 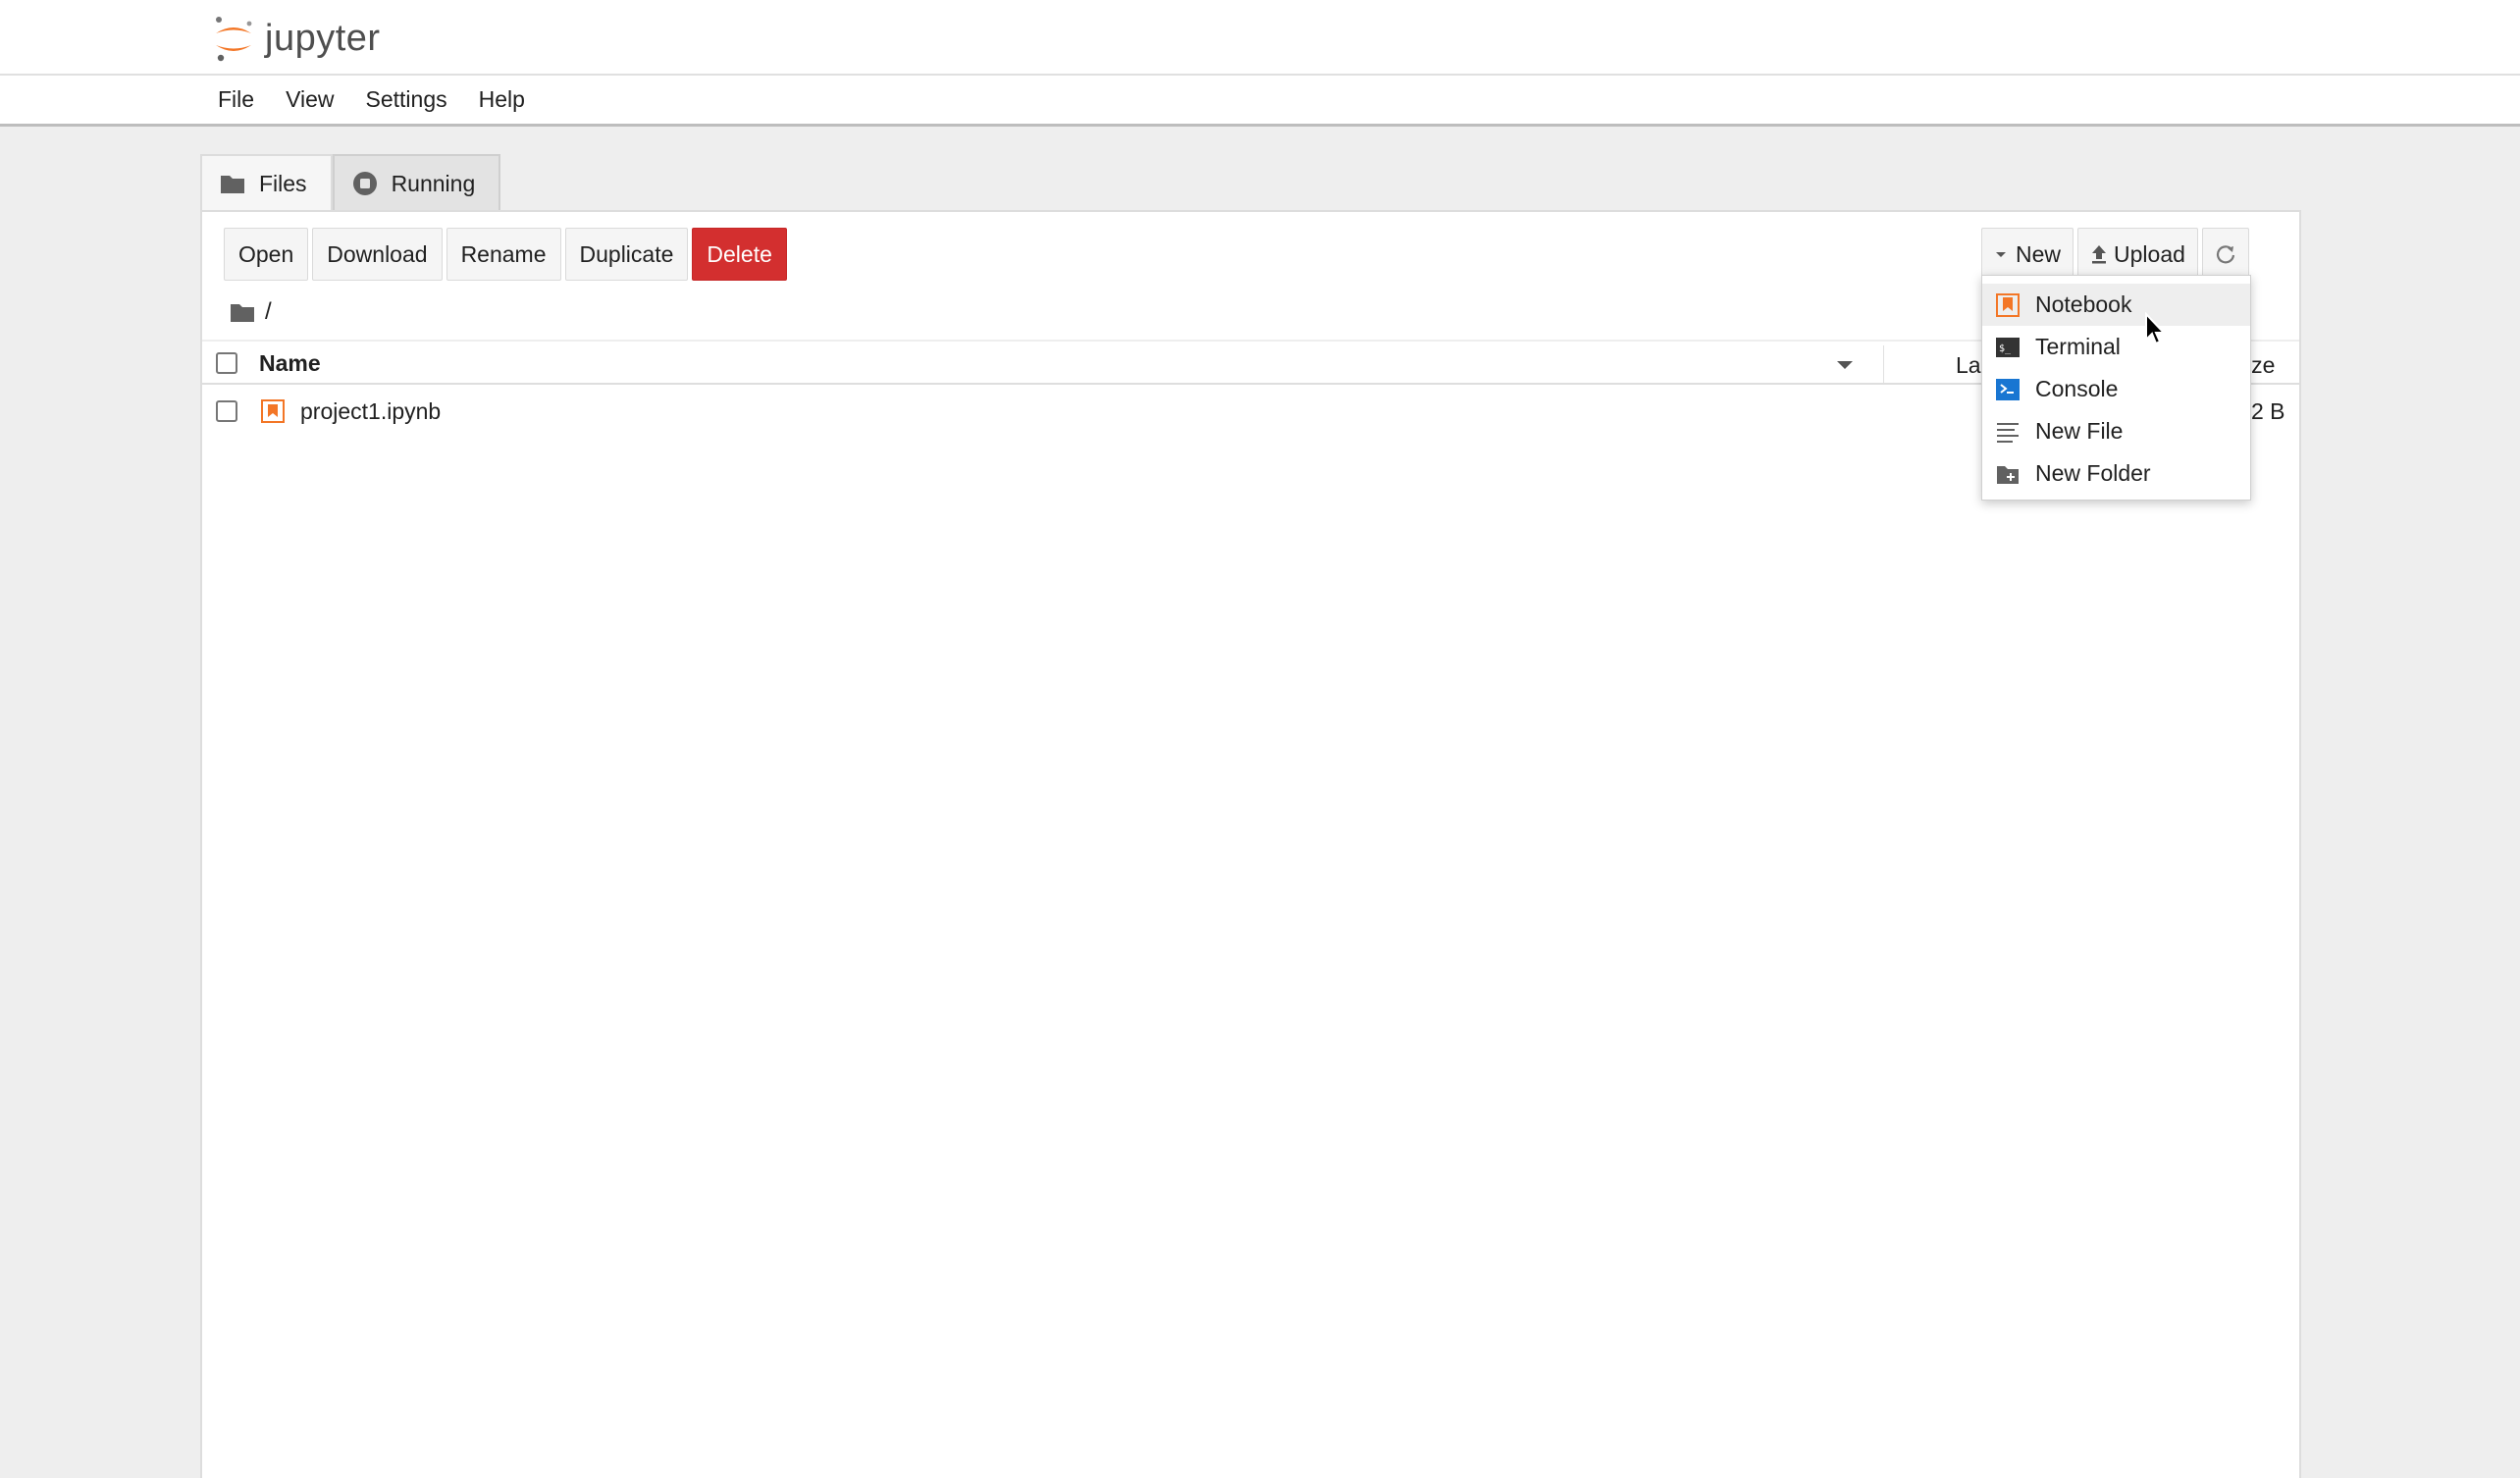 I want to click on open-button: Open, so click(x=266, y=254).